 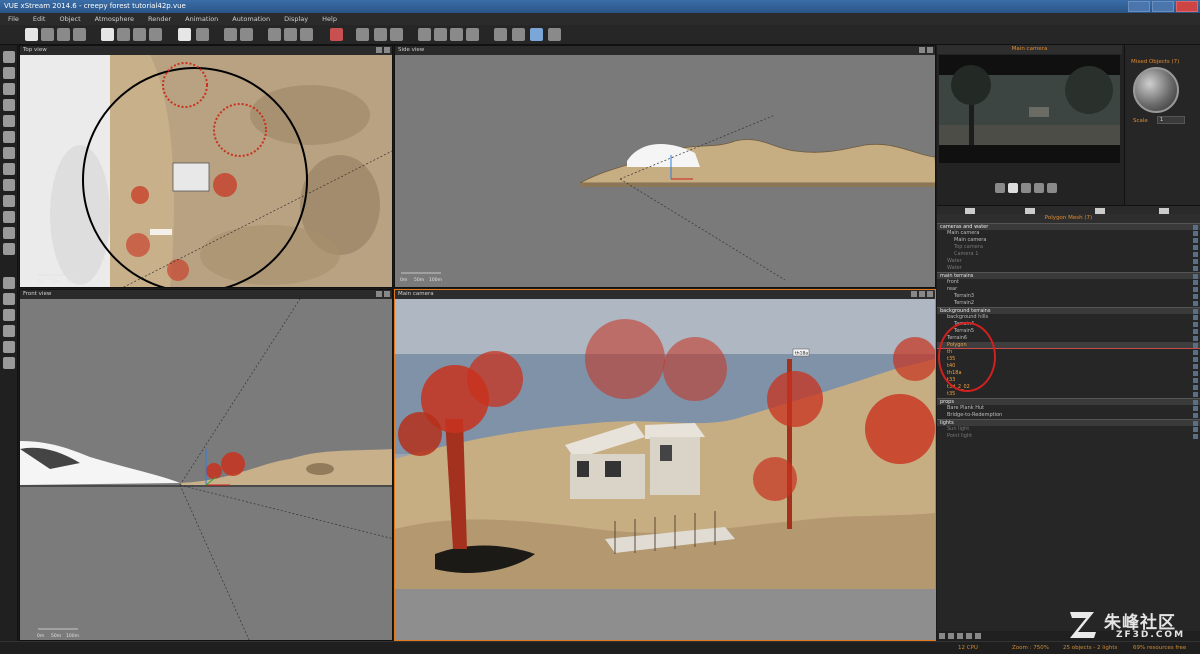 What do you see at coordinates (79, 34) in the screenshot?
I see `save-as-icon` at bounding box center [79, 34].